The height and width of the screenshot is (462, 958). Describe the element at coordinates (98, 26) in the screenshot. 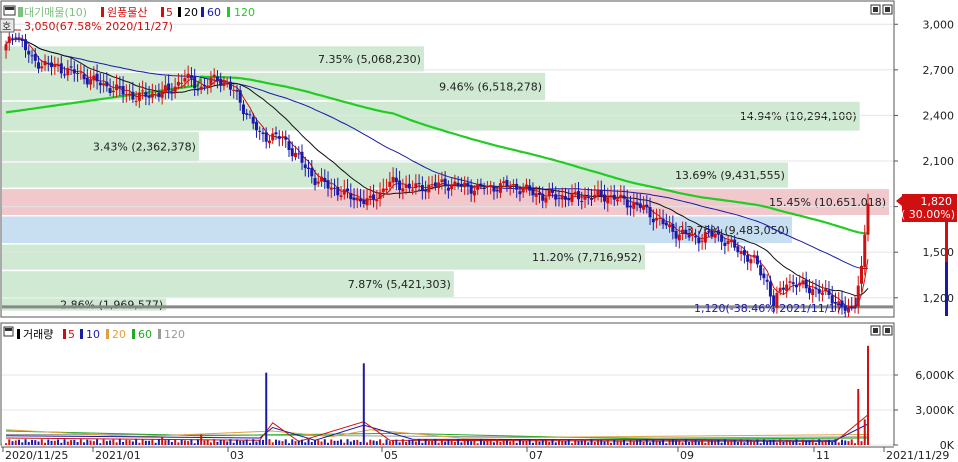

I see `high-annotation: 3,050(67.58% 2020/11/27)` at that location.